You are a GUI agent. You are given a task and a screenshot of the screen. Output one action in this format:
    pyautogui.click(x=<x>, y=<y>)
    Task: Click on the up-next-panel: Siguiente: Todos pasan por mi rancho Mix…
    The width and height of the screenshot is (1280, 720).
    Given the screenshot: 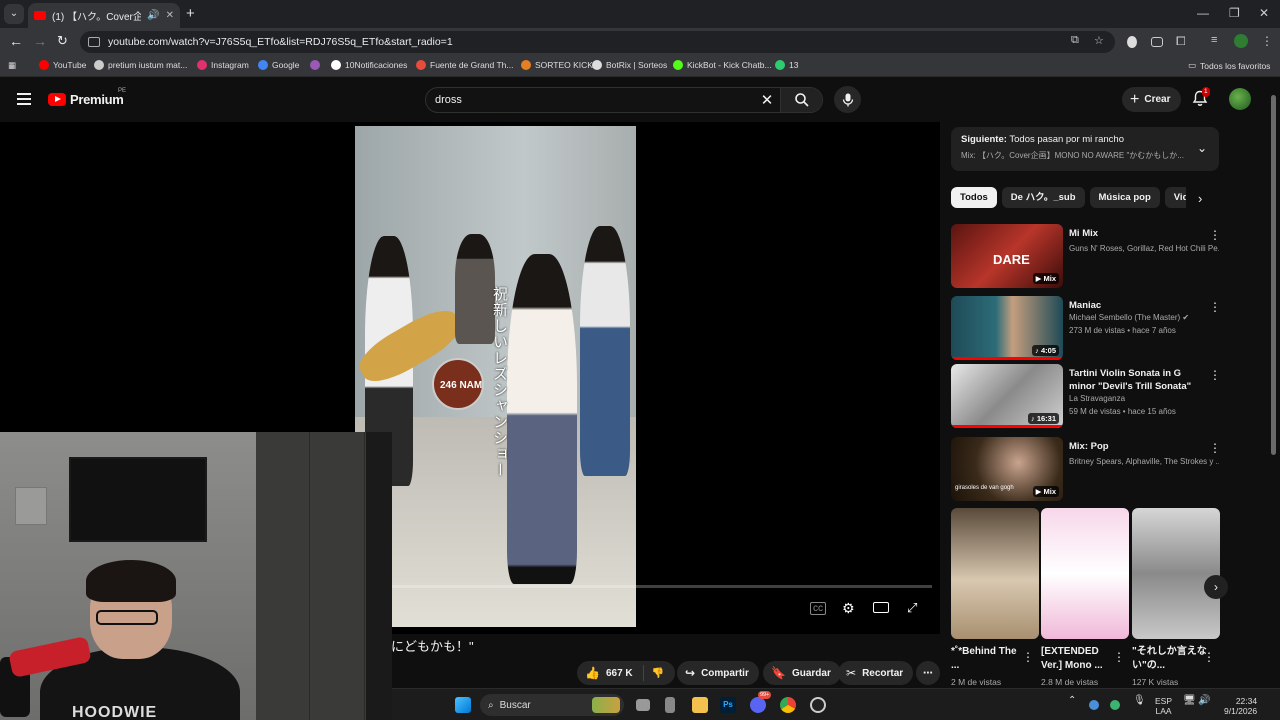 What is the action you would take?
    pyautogui.click(x=1085, y=149)
    